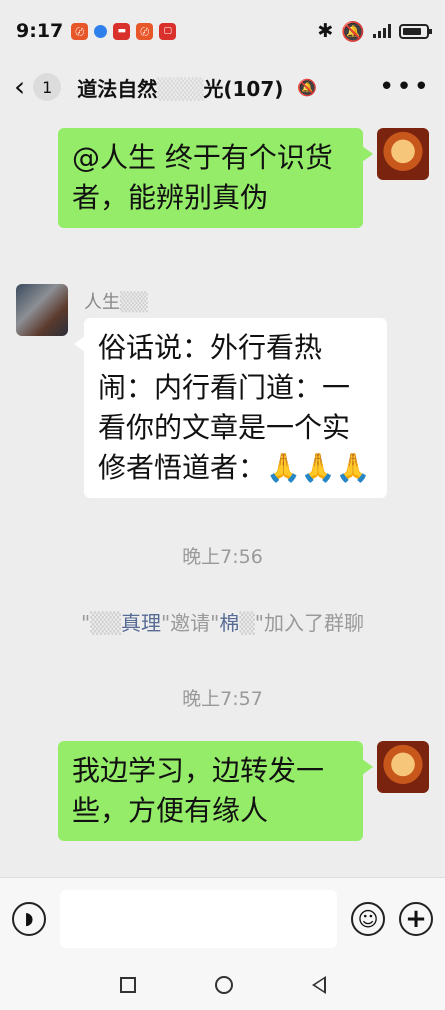 Image resolution: width=445 pixels, height=1010 pixels. I want to click on message-text: 俗话说：外行看热闹：内行看门道：一看你的文章是一个实修者悟道者：🙏🙏🙏, so click(234, 407).